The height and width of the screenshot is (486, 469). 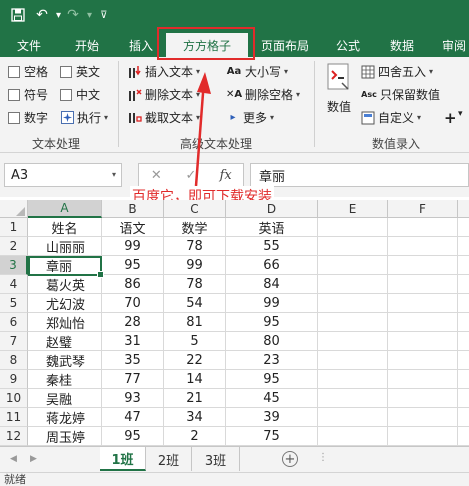 I want to click on table-cell: 秦桂, so click(x=65, y=379).